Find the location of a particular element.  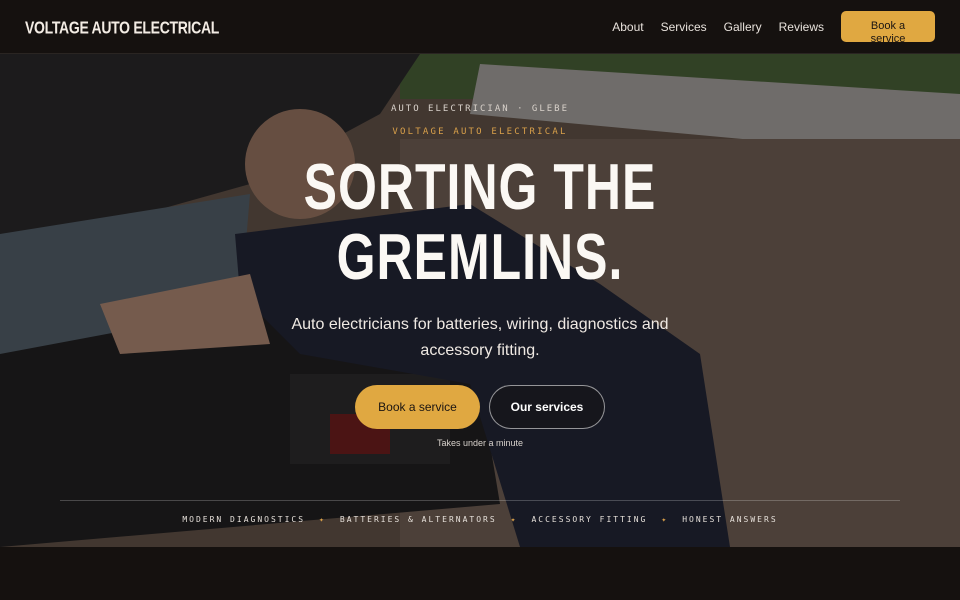

hero-our-services-button: Our services is located at coordinates (547, 407).